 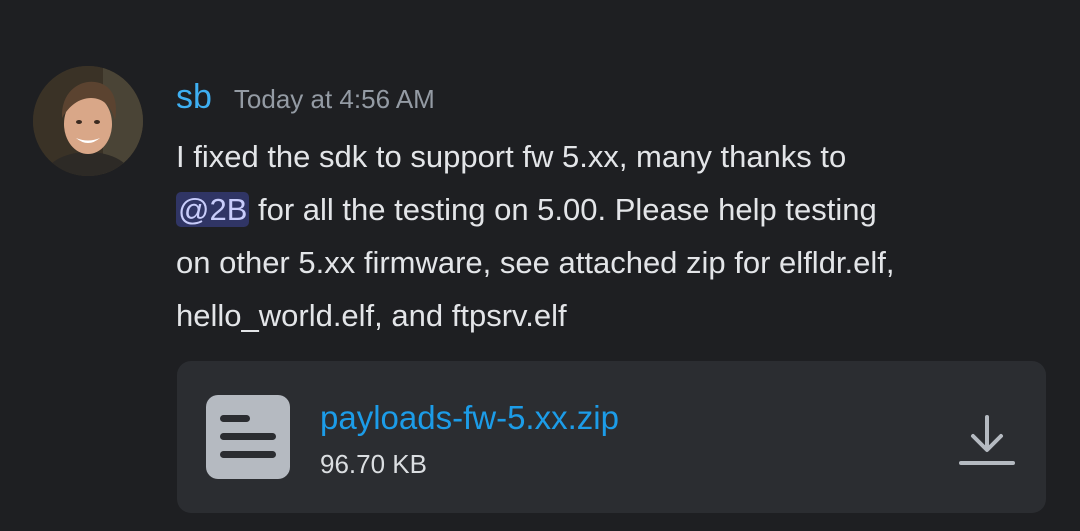 I want to click on avatar-photo, so click(x=88, y=121).